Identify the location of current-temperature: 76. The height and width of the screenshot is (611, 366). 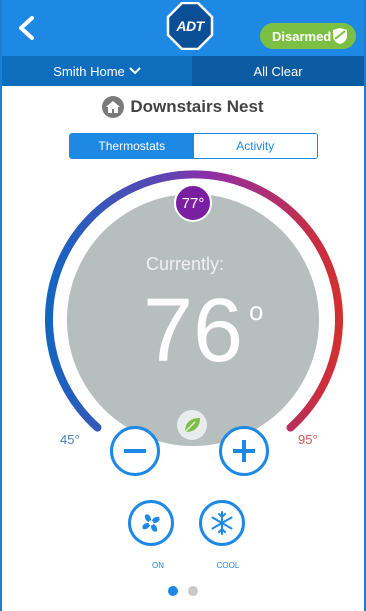
(193, 331).